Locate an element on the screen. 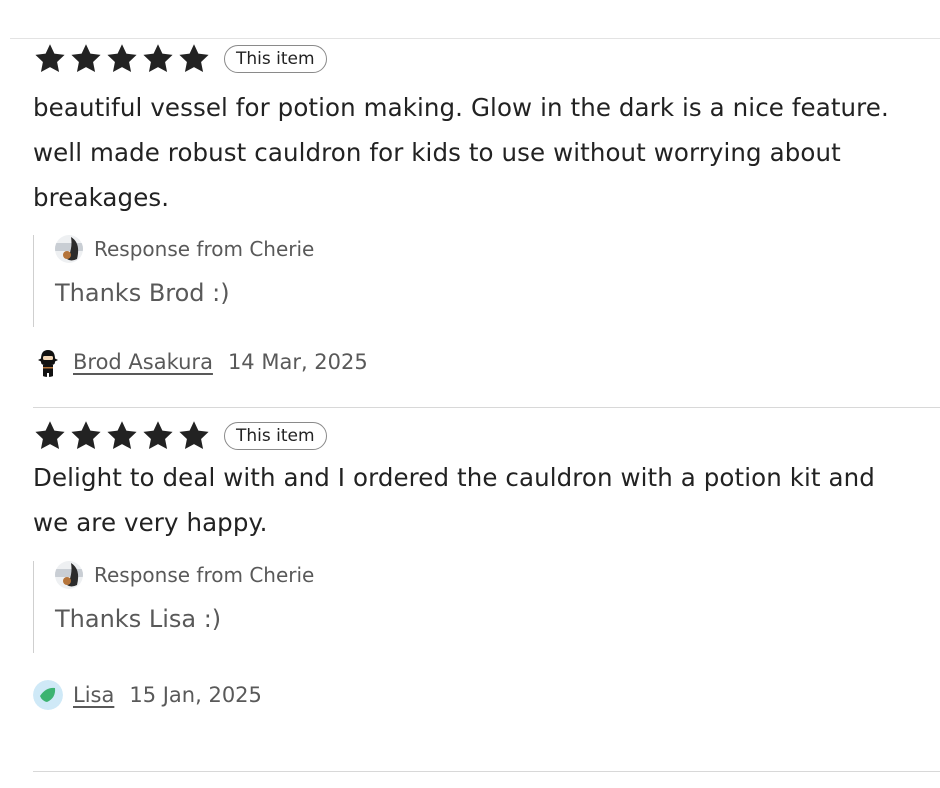 The height and width of the screenshot is (788, 940). reviewer-name-link: Lisa is located at coordinates (93, 695).